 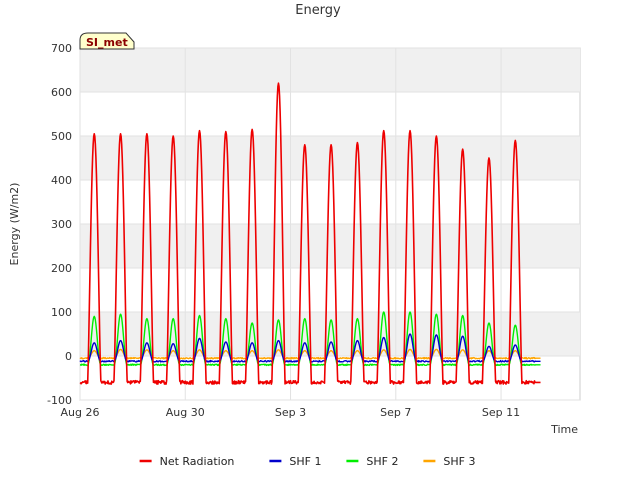 I want to click on legend-label: Net Radiation, so click(x=197, y=461).